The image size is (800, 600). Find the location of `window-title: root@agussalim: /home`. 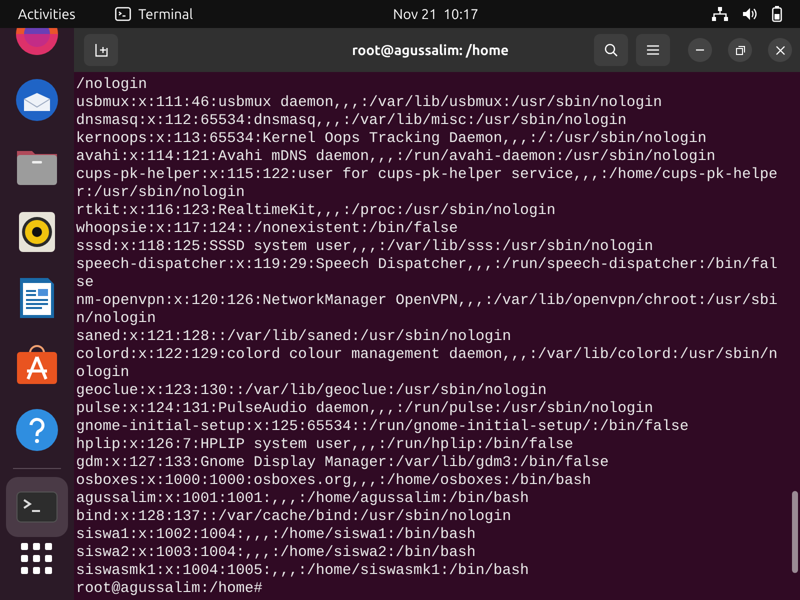

window-title: root@agussalim: /home is located at coordinates (430, 50).